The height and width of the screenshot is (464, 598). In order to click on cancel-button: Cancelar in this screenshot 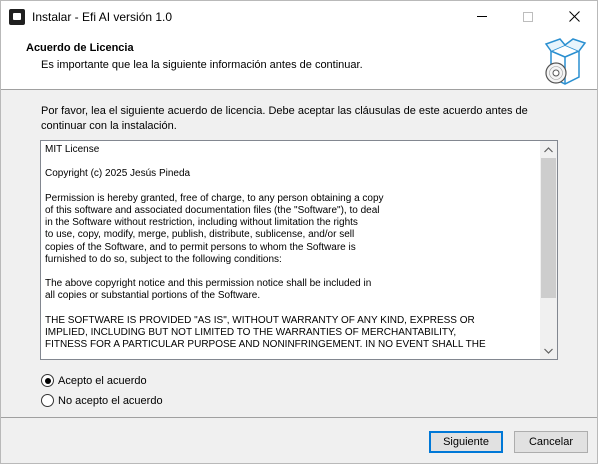, I will do `click(551, 442)`.